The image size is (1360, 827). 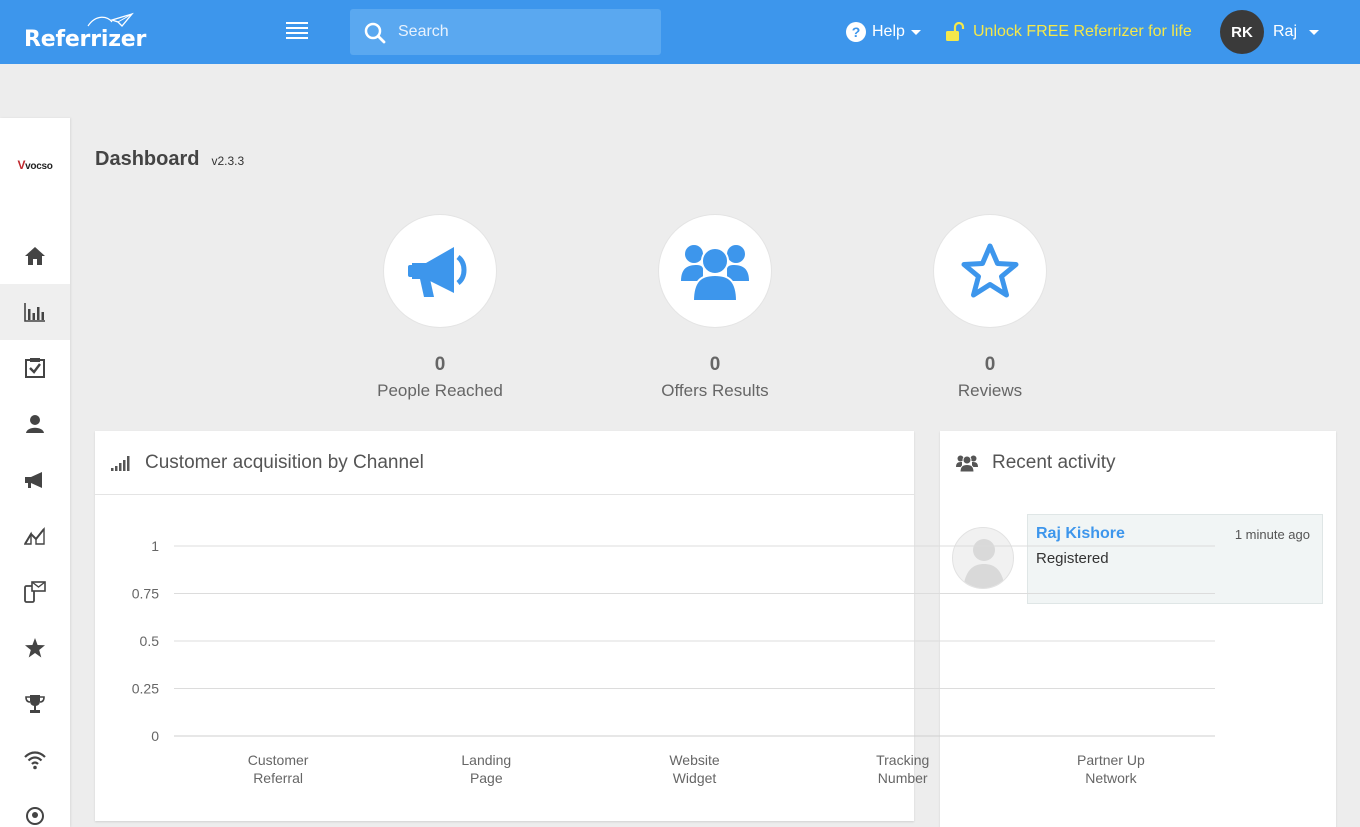 I want to click on signal-bars-icon, so click(x=120, y=463).